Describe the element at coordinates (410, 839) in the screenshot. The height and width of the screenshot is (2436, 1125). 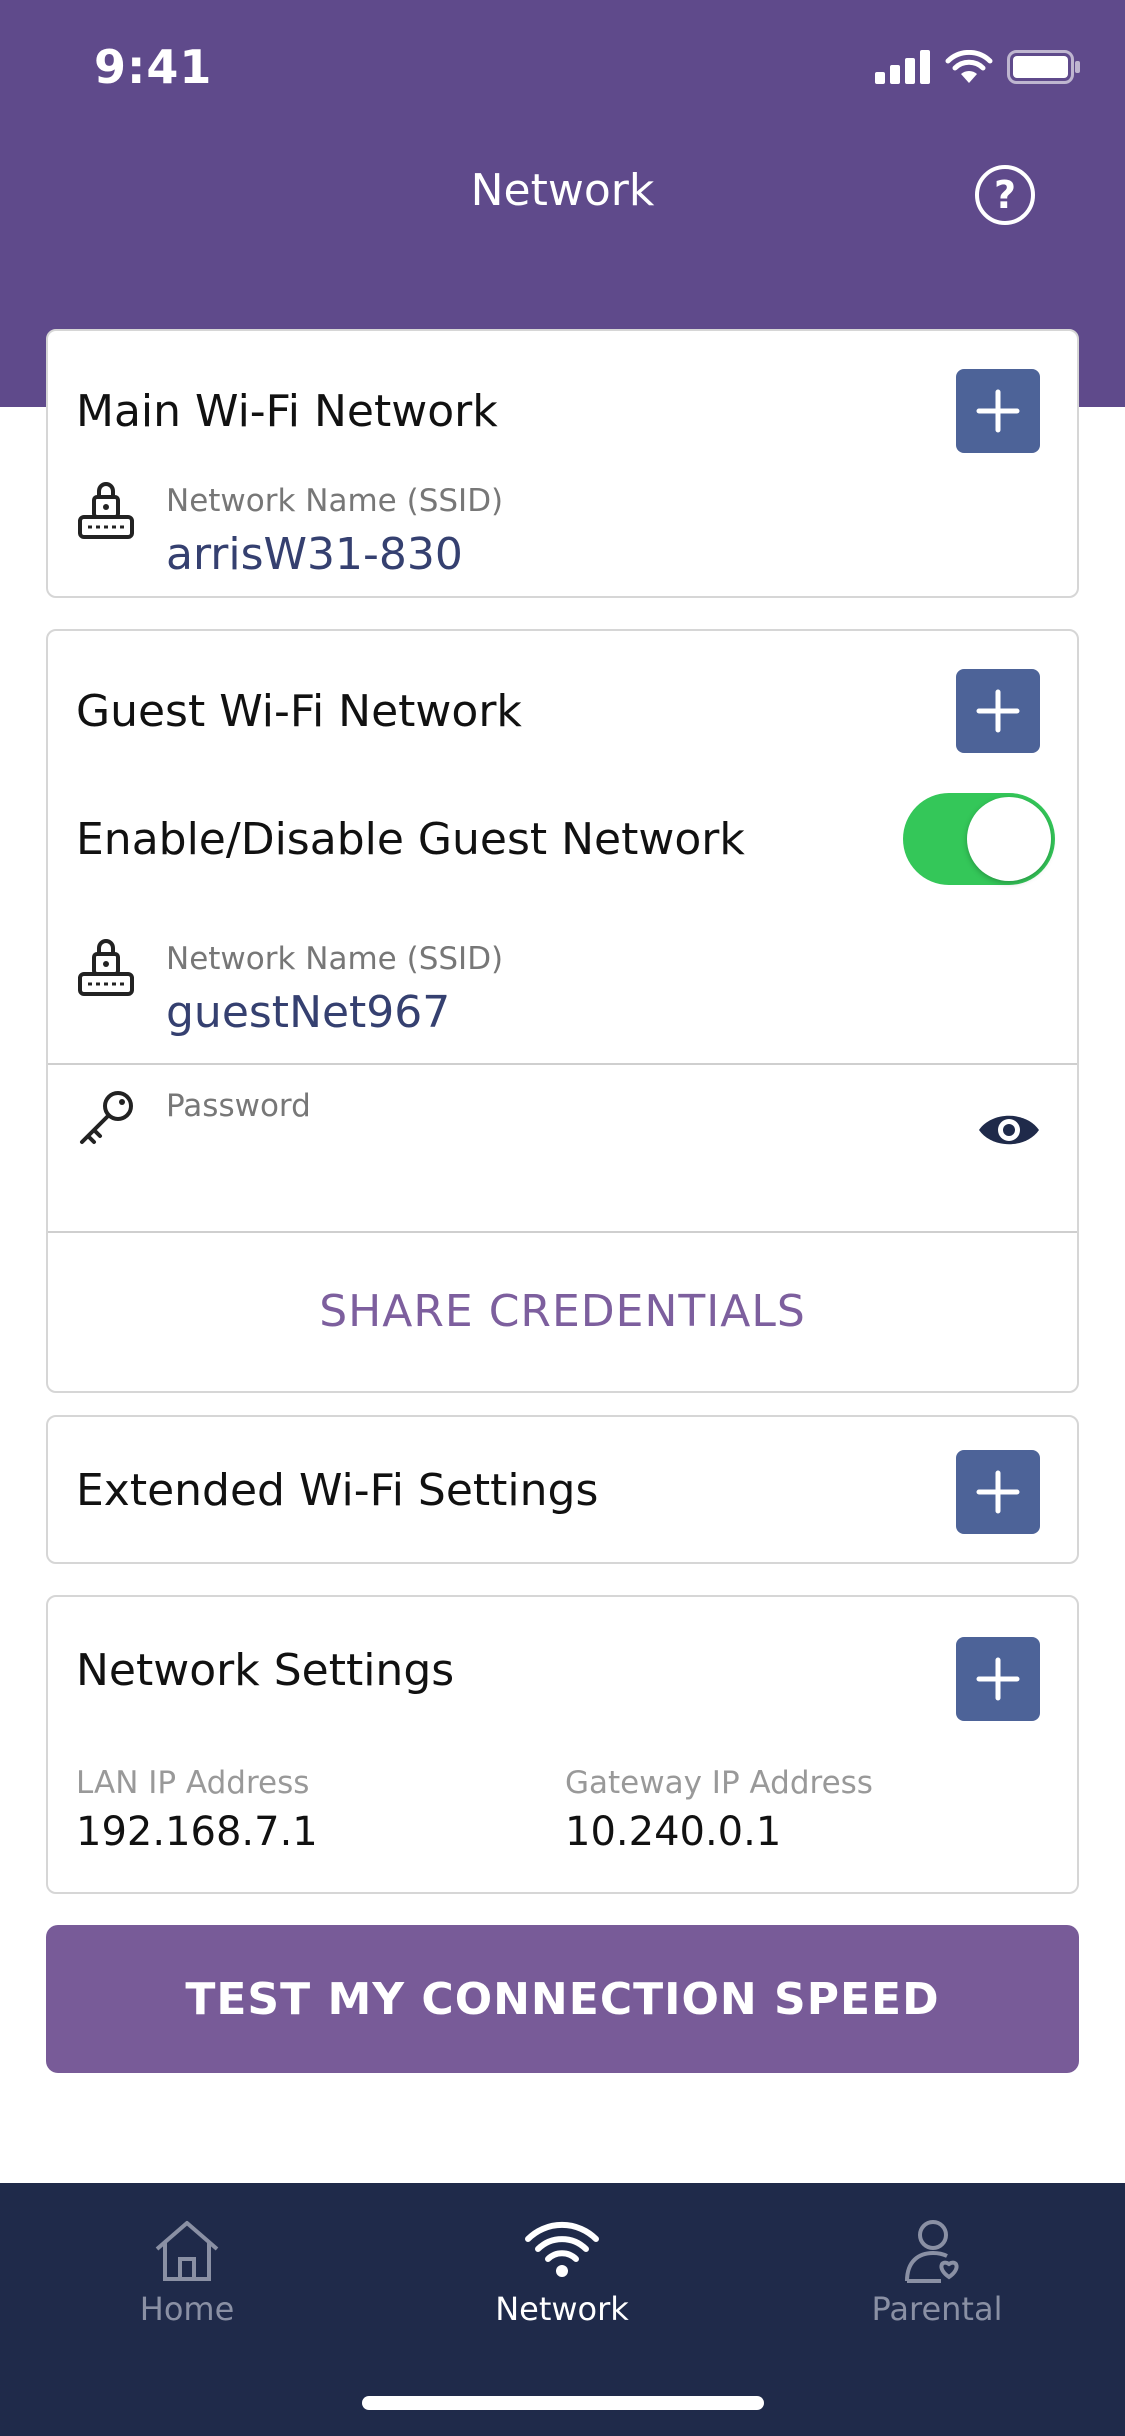
I see `guest-toggle-label: Enable/Disable Guest Network` at that location.